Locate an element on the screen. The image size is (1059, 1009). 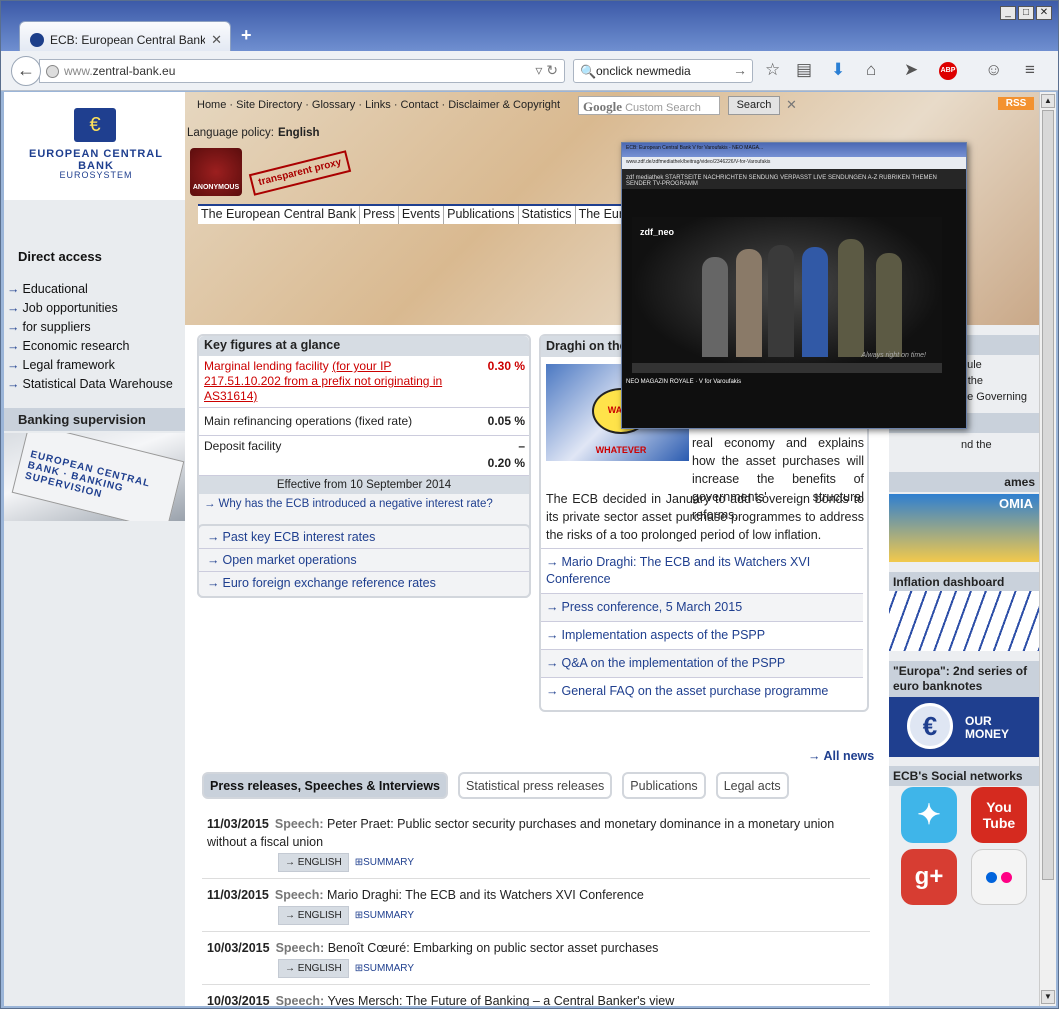
clear-search-icon: ✕ is located at coordinates (791, 105).